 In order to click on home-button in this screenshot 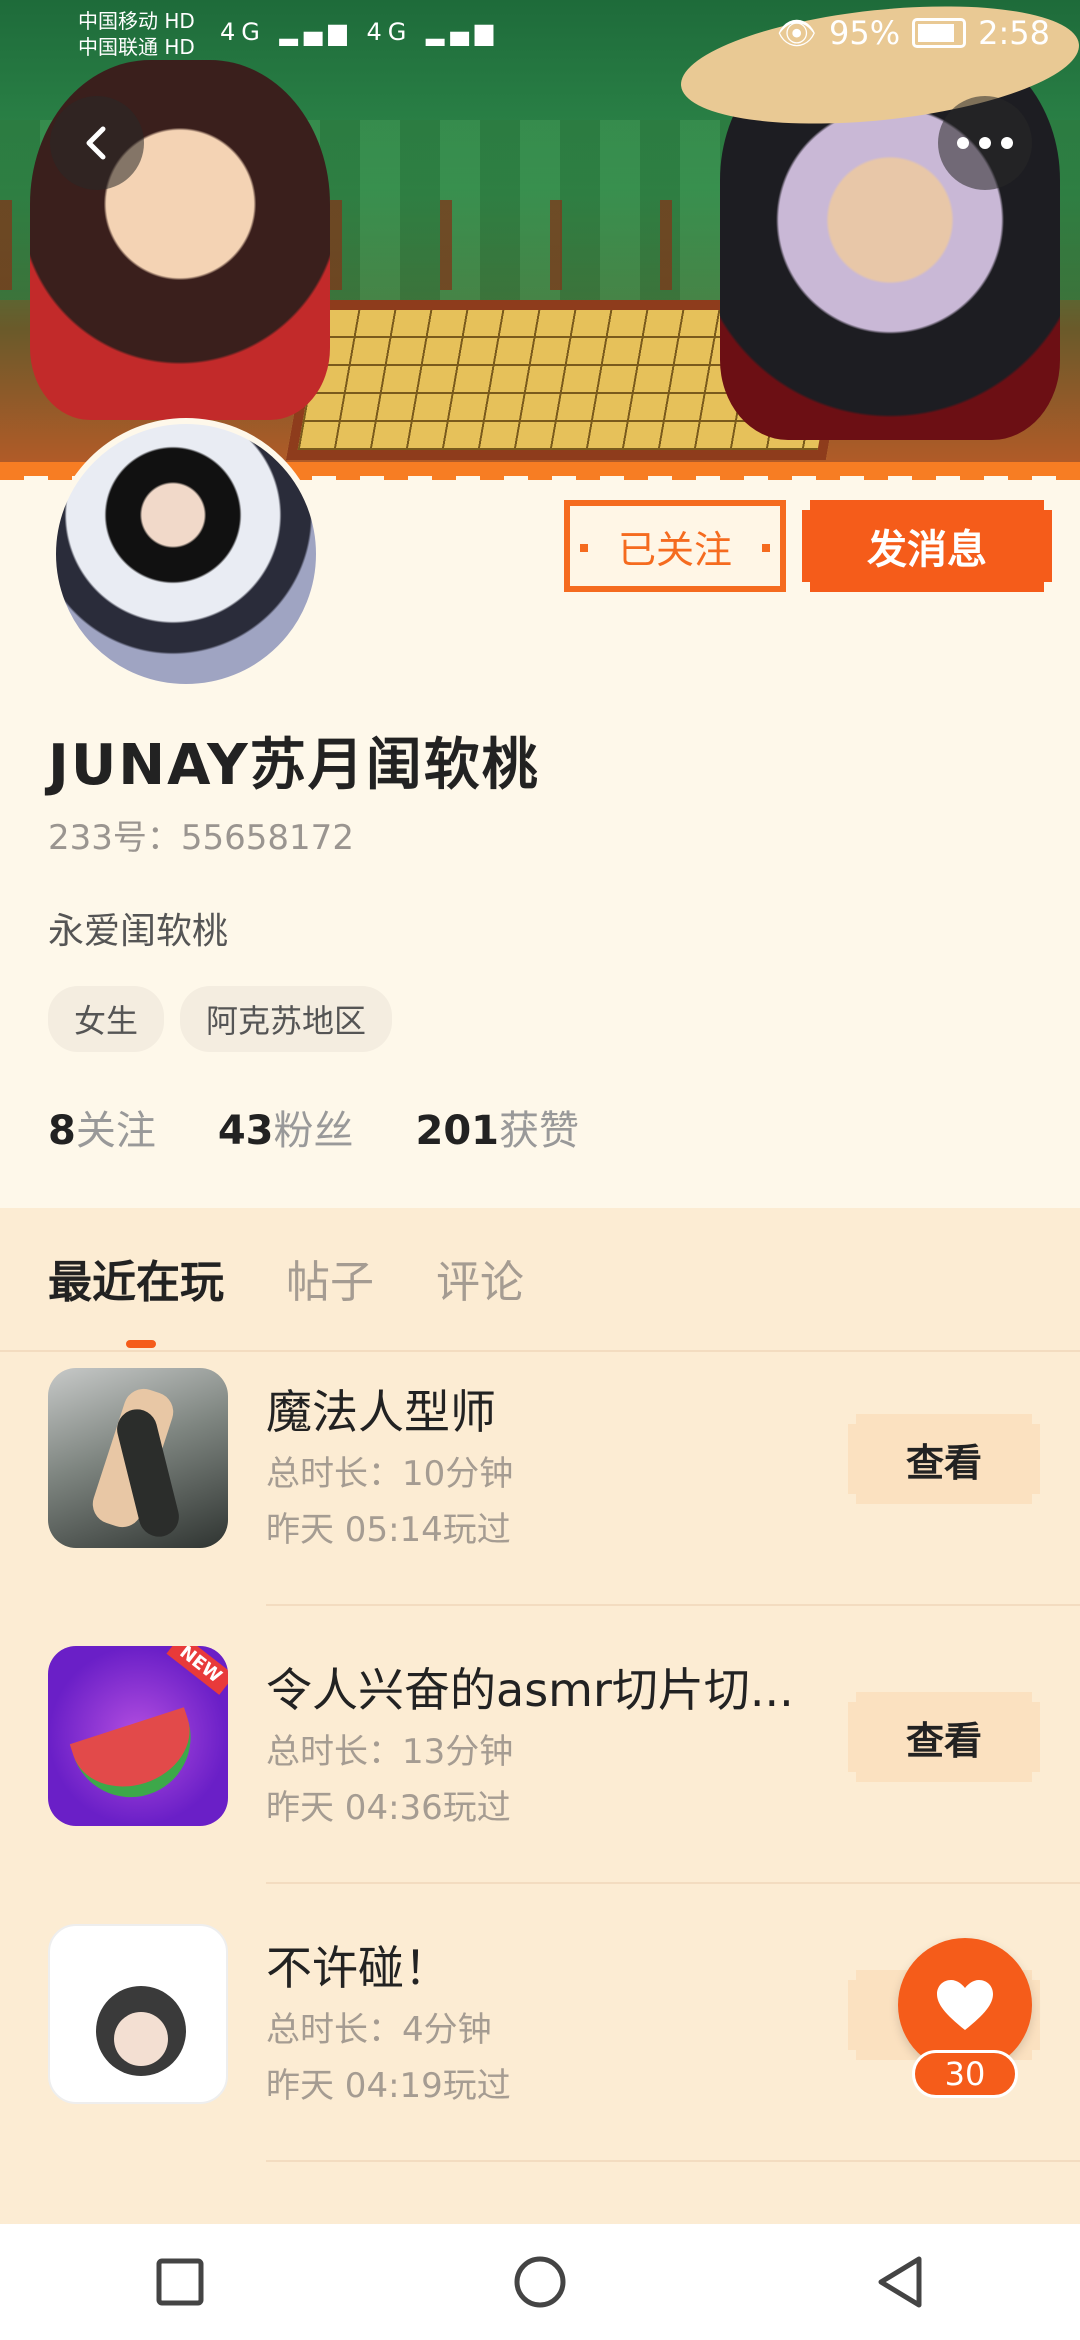, I will do `click(540, 2282)`.